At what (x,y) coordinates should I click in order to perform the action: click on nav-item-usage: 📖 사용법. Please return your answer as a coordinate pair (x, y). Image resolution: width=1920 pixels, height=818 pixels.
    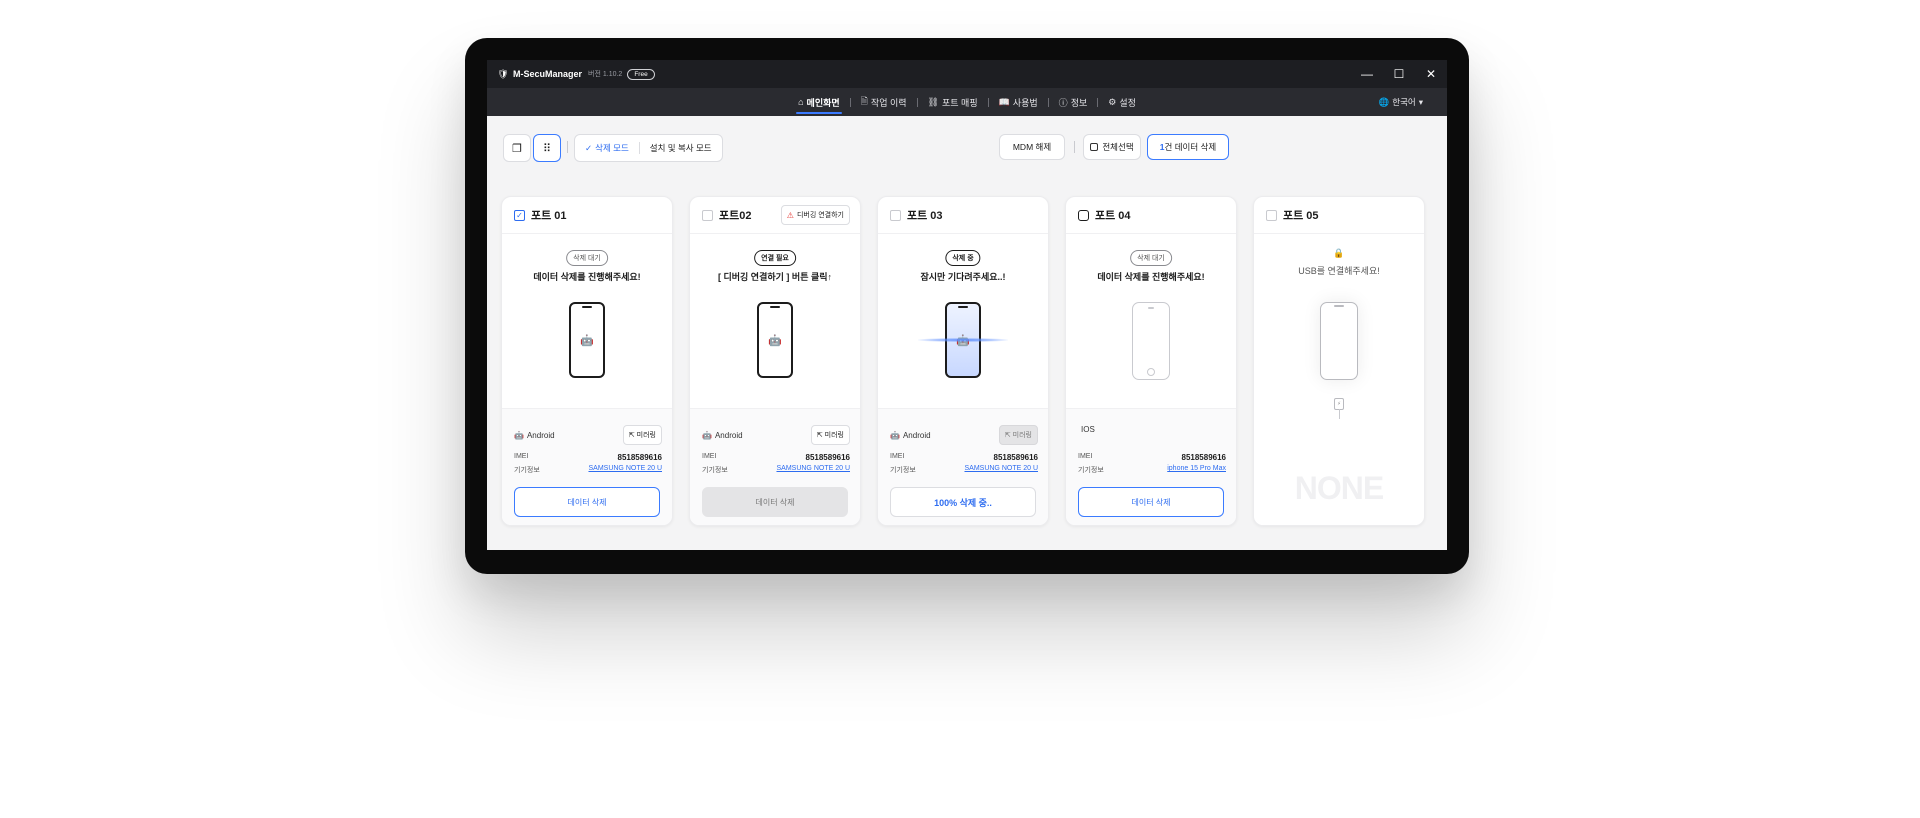
    Looking at the image, I should click on (1018, 102).